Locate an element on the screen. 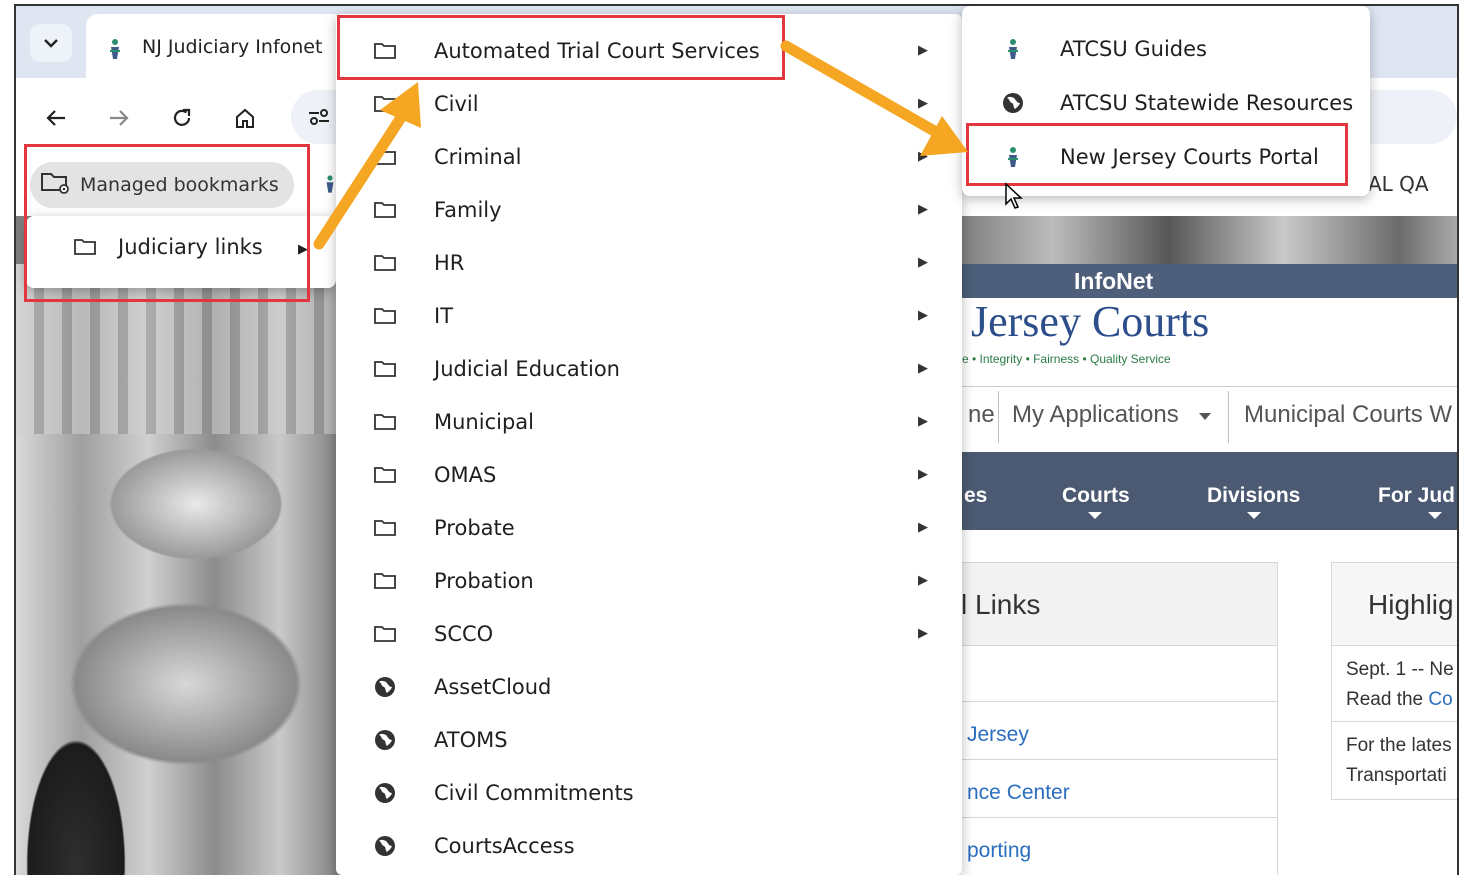  annotation-arrows is located at coordinates (640, 145).